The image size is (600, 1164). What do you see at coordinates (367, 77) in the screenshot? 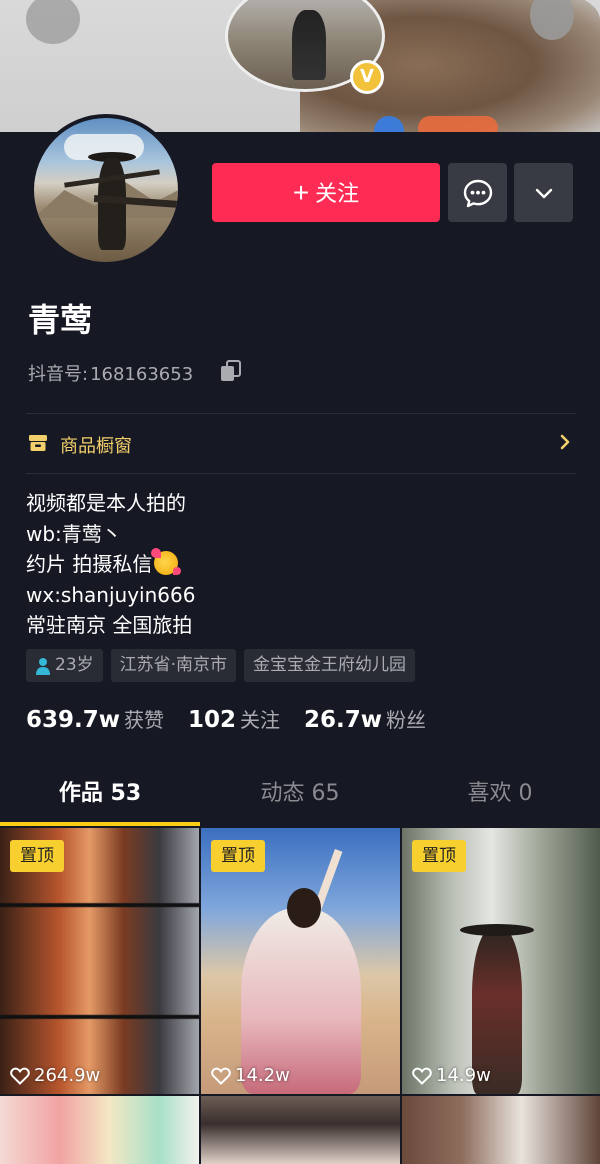
I see `verified-badge-icon: V` at bounding box center [367, 77].